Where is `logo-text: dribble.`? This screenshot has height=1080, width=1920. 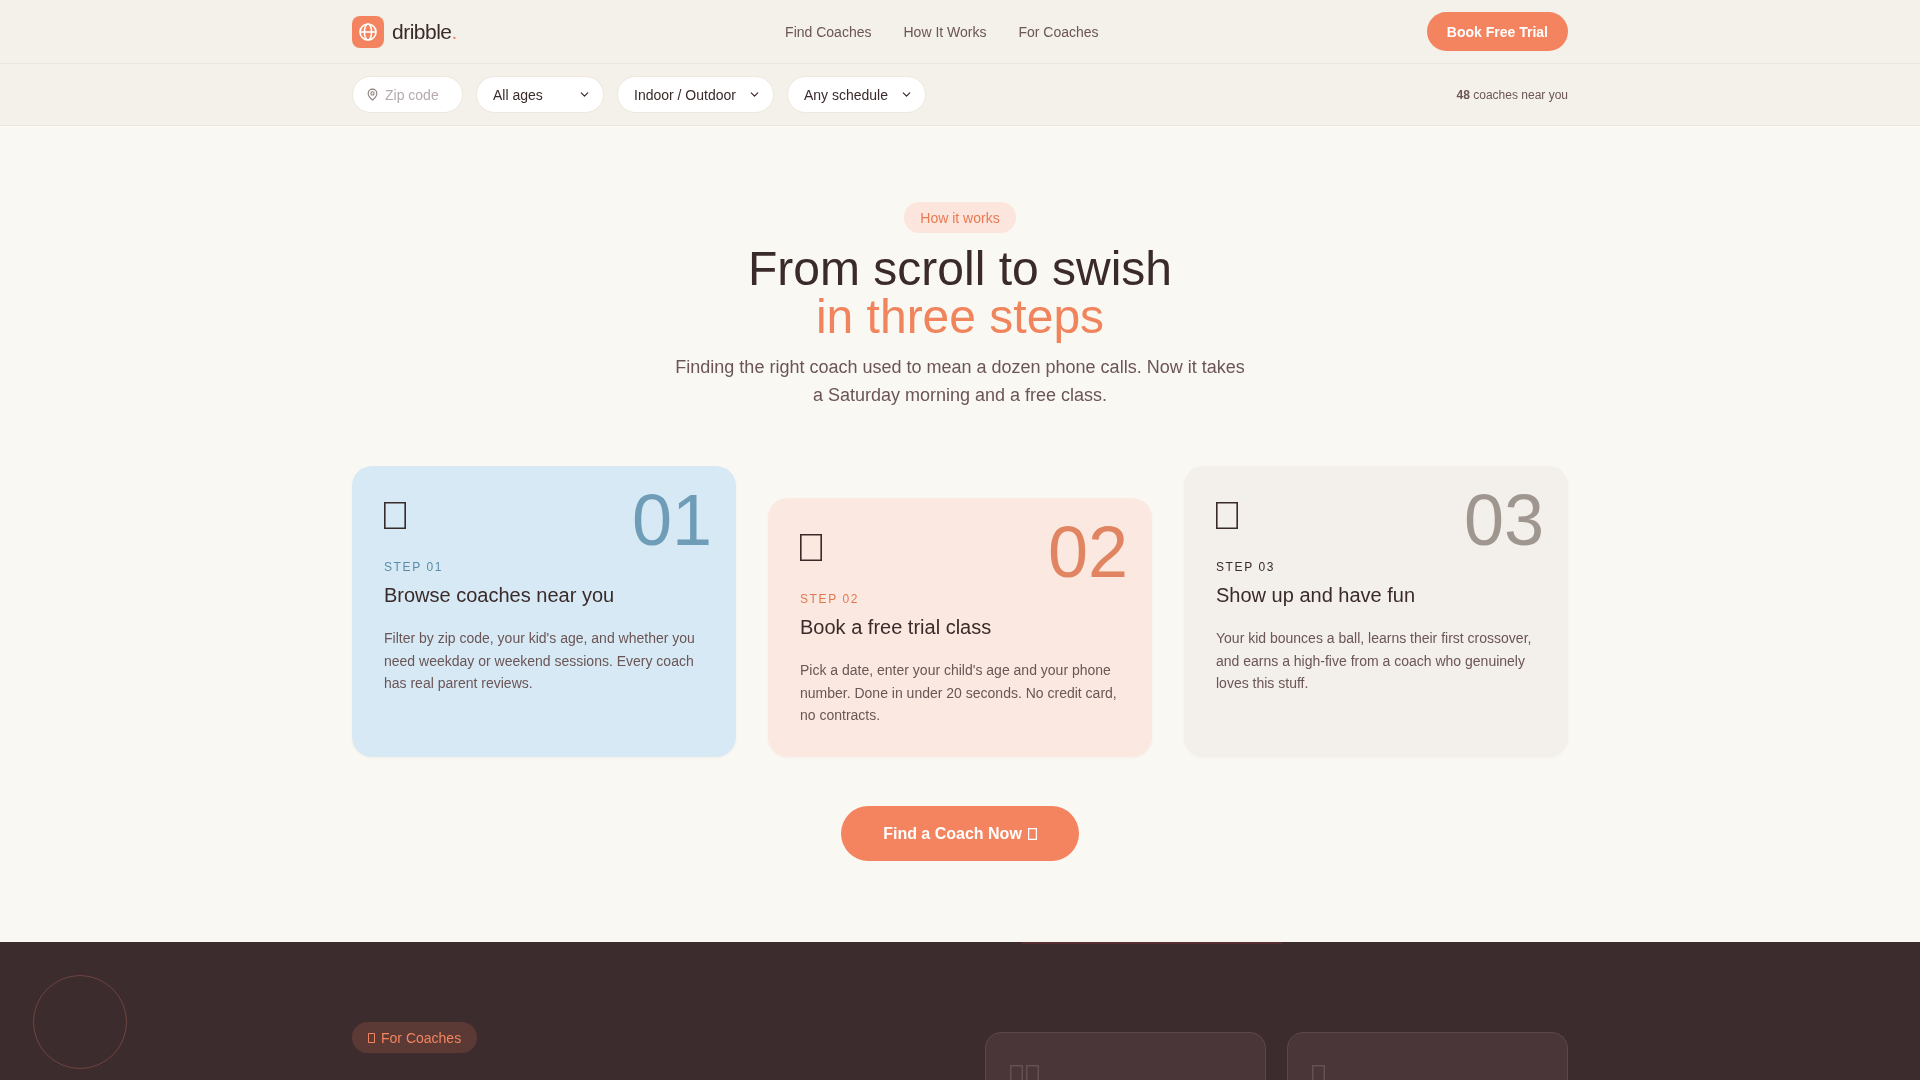 logo-text: dribble. is located at coordinates (424, 31).